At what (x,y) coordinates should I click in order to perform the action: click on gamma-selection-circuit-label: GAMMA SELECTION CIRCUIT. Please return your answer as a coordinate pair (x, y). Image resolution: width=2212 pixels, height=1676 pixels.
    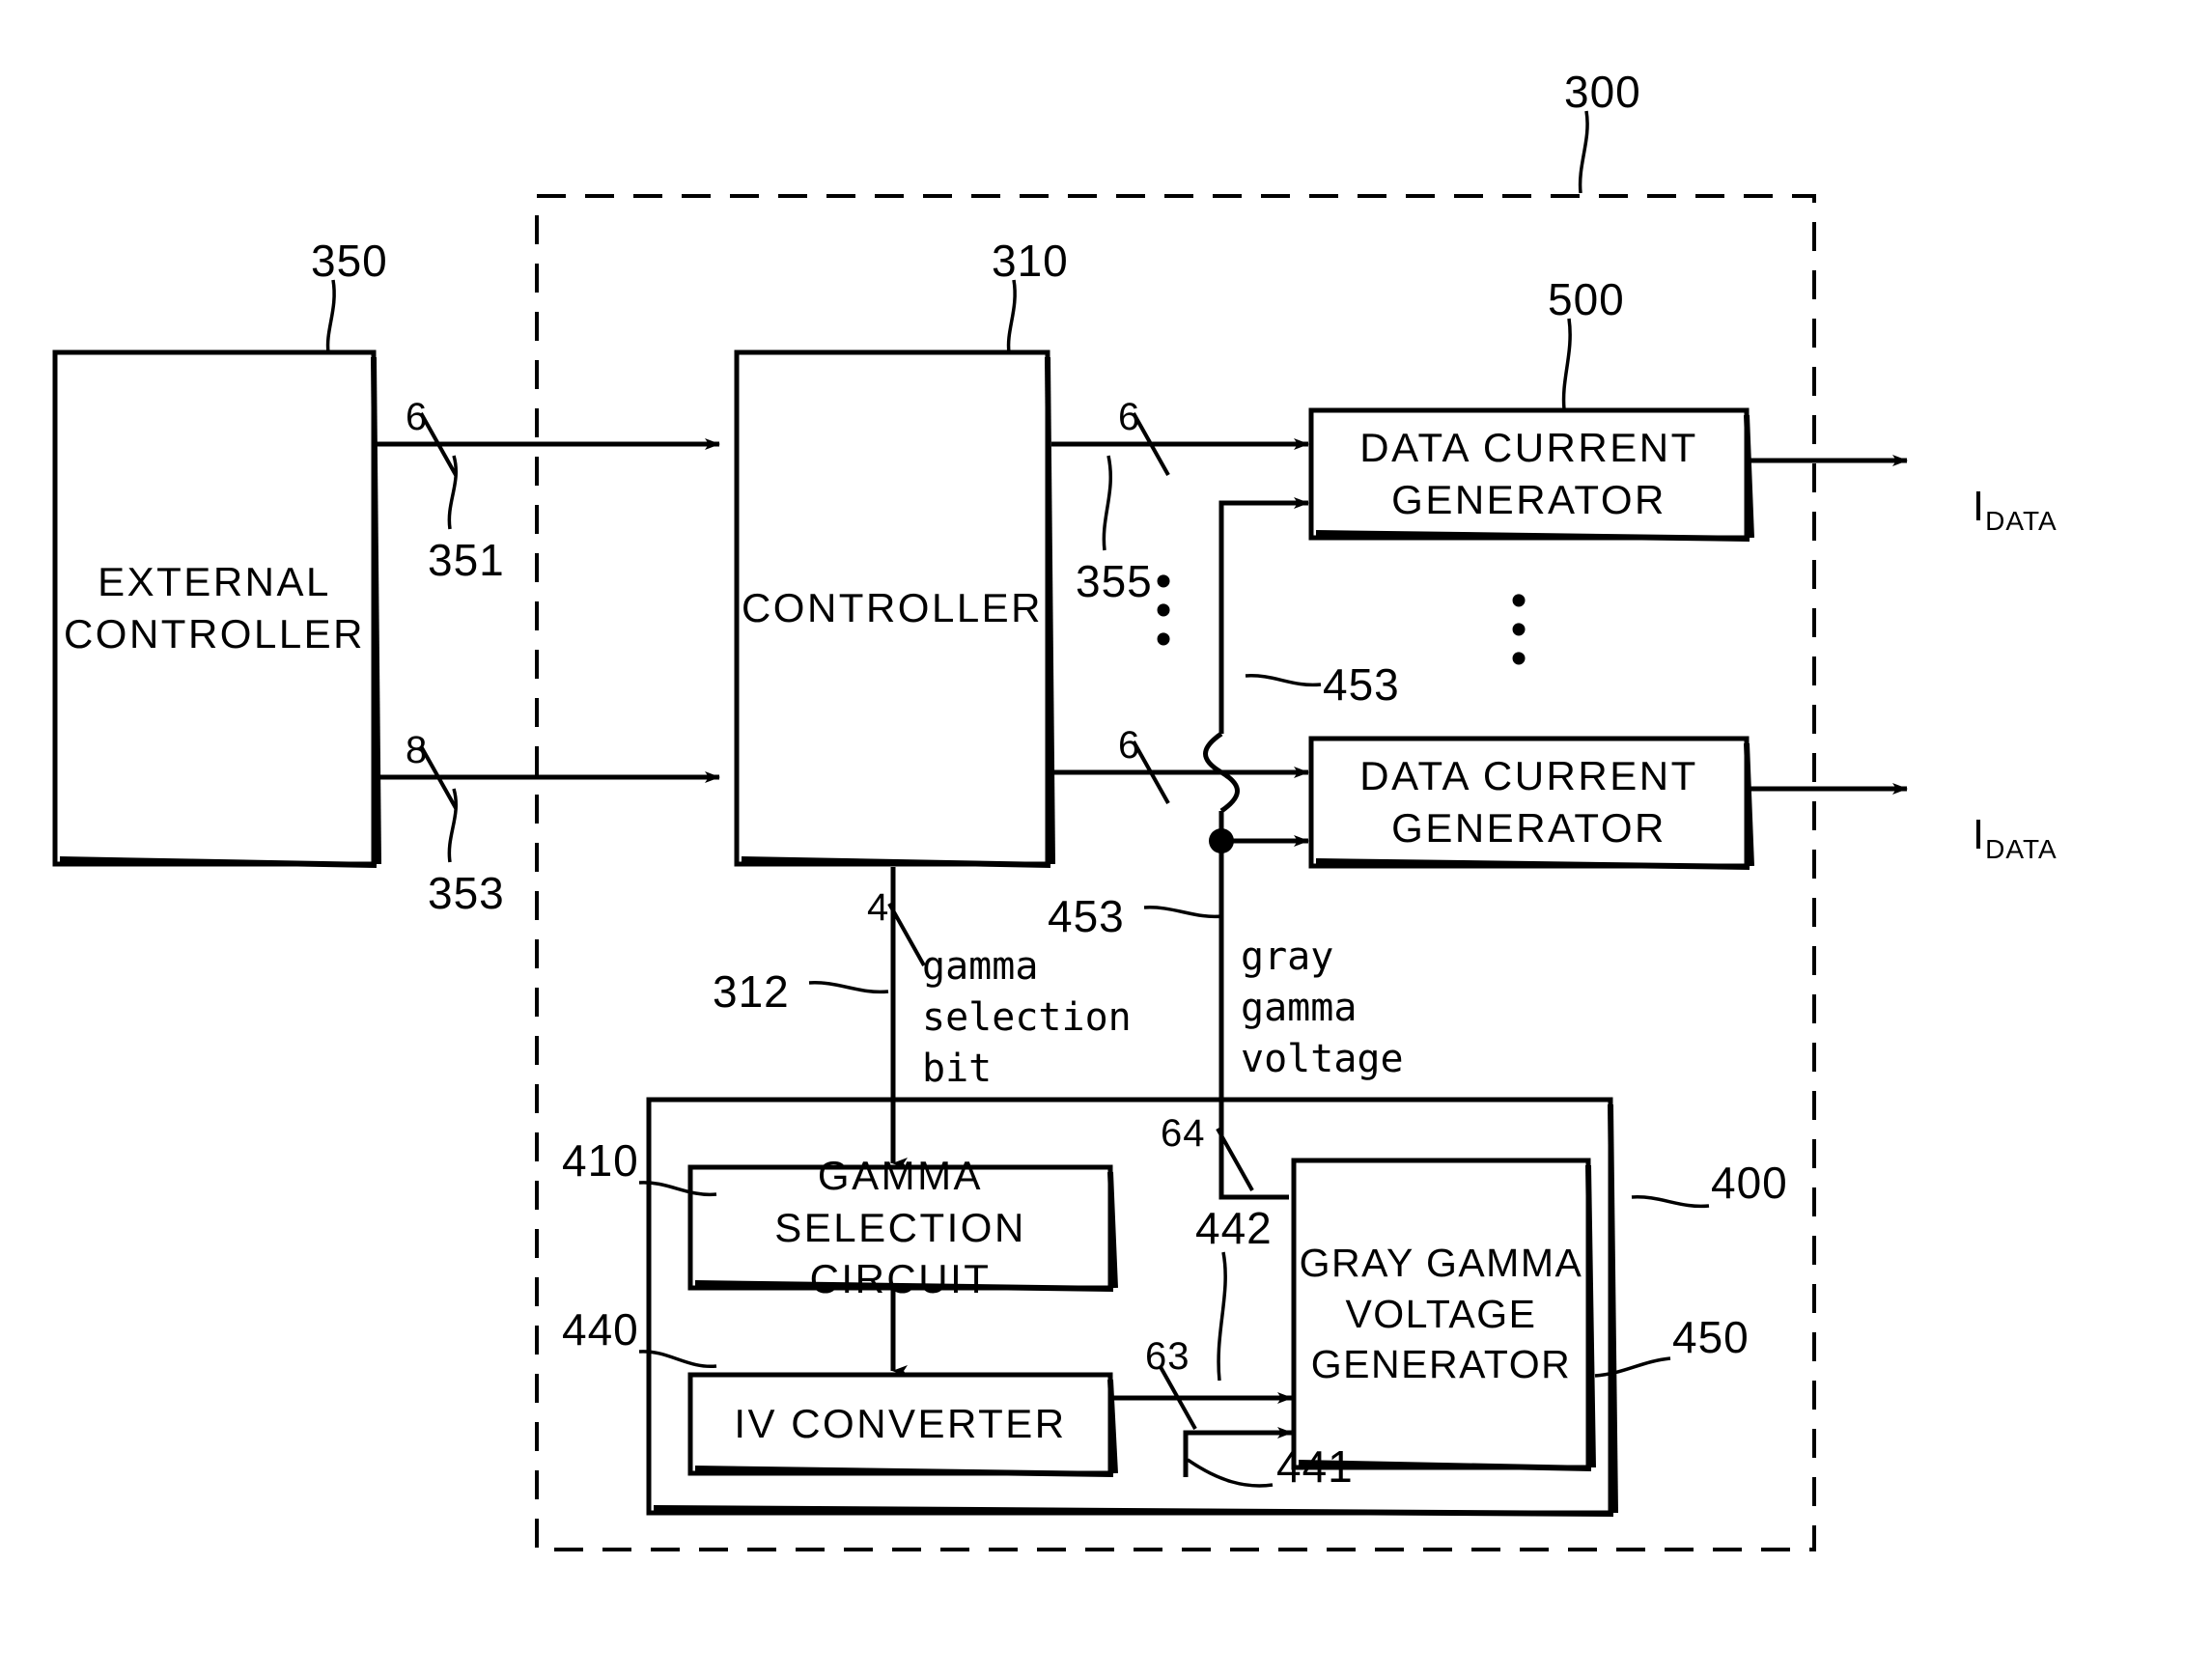
    Looking at the image, I should click on (900, 1227).